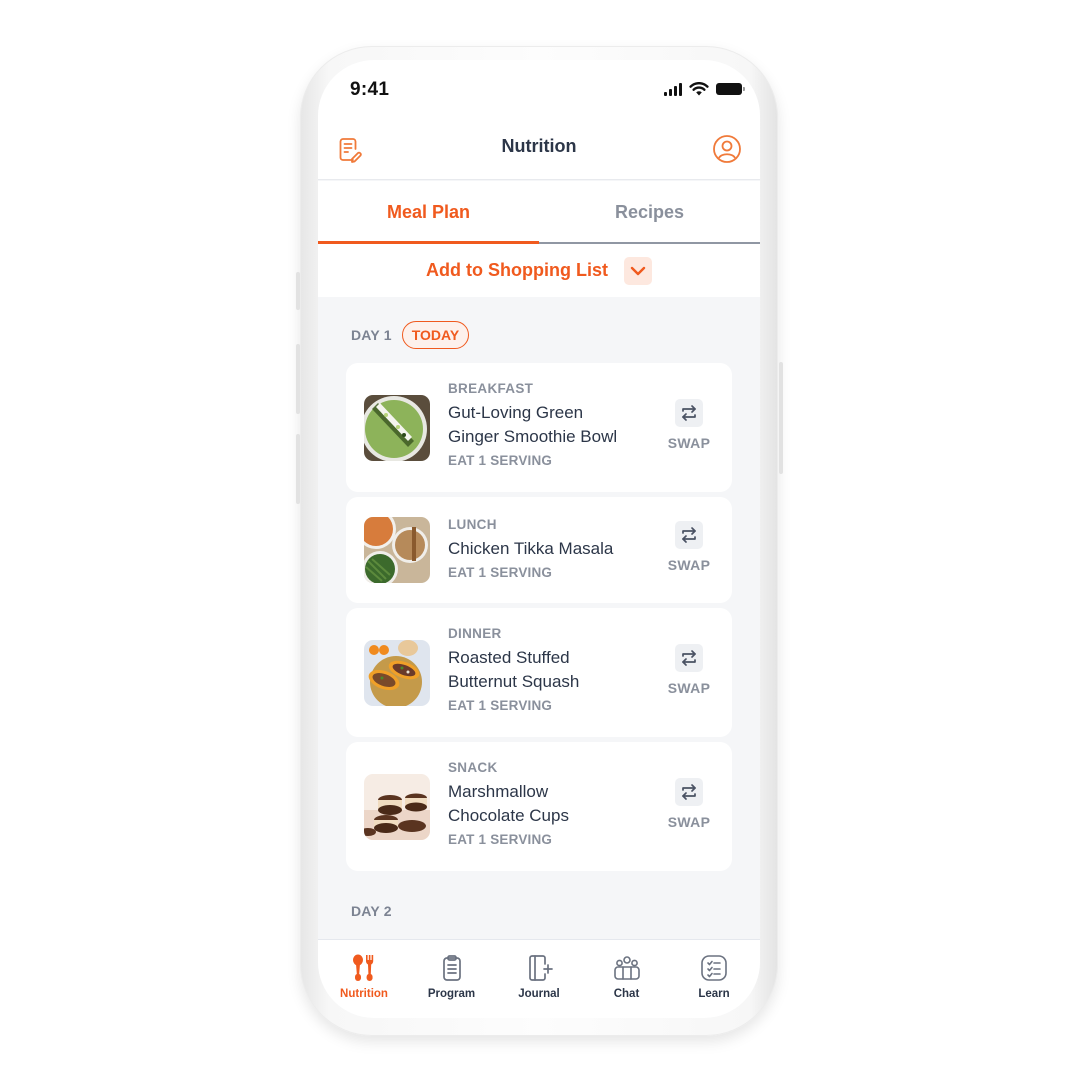  I want to click on power-button, so click(781, 418).